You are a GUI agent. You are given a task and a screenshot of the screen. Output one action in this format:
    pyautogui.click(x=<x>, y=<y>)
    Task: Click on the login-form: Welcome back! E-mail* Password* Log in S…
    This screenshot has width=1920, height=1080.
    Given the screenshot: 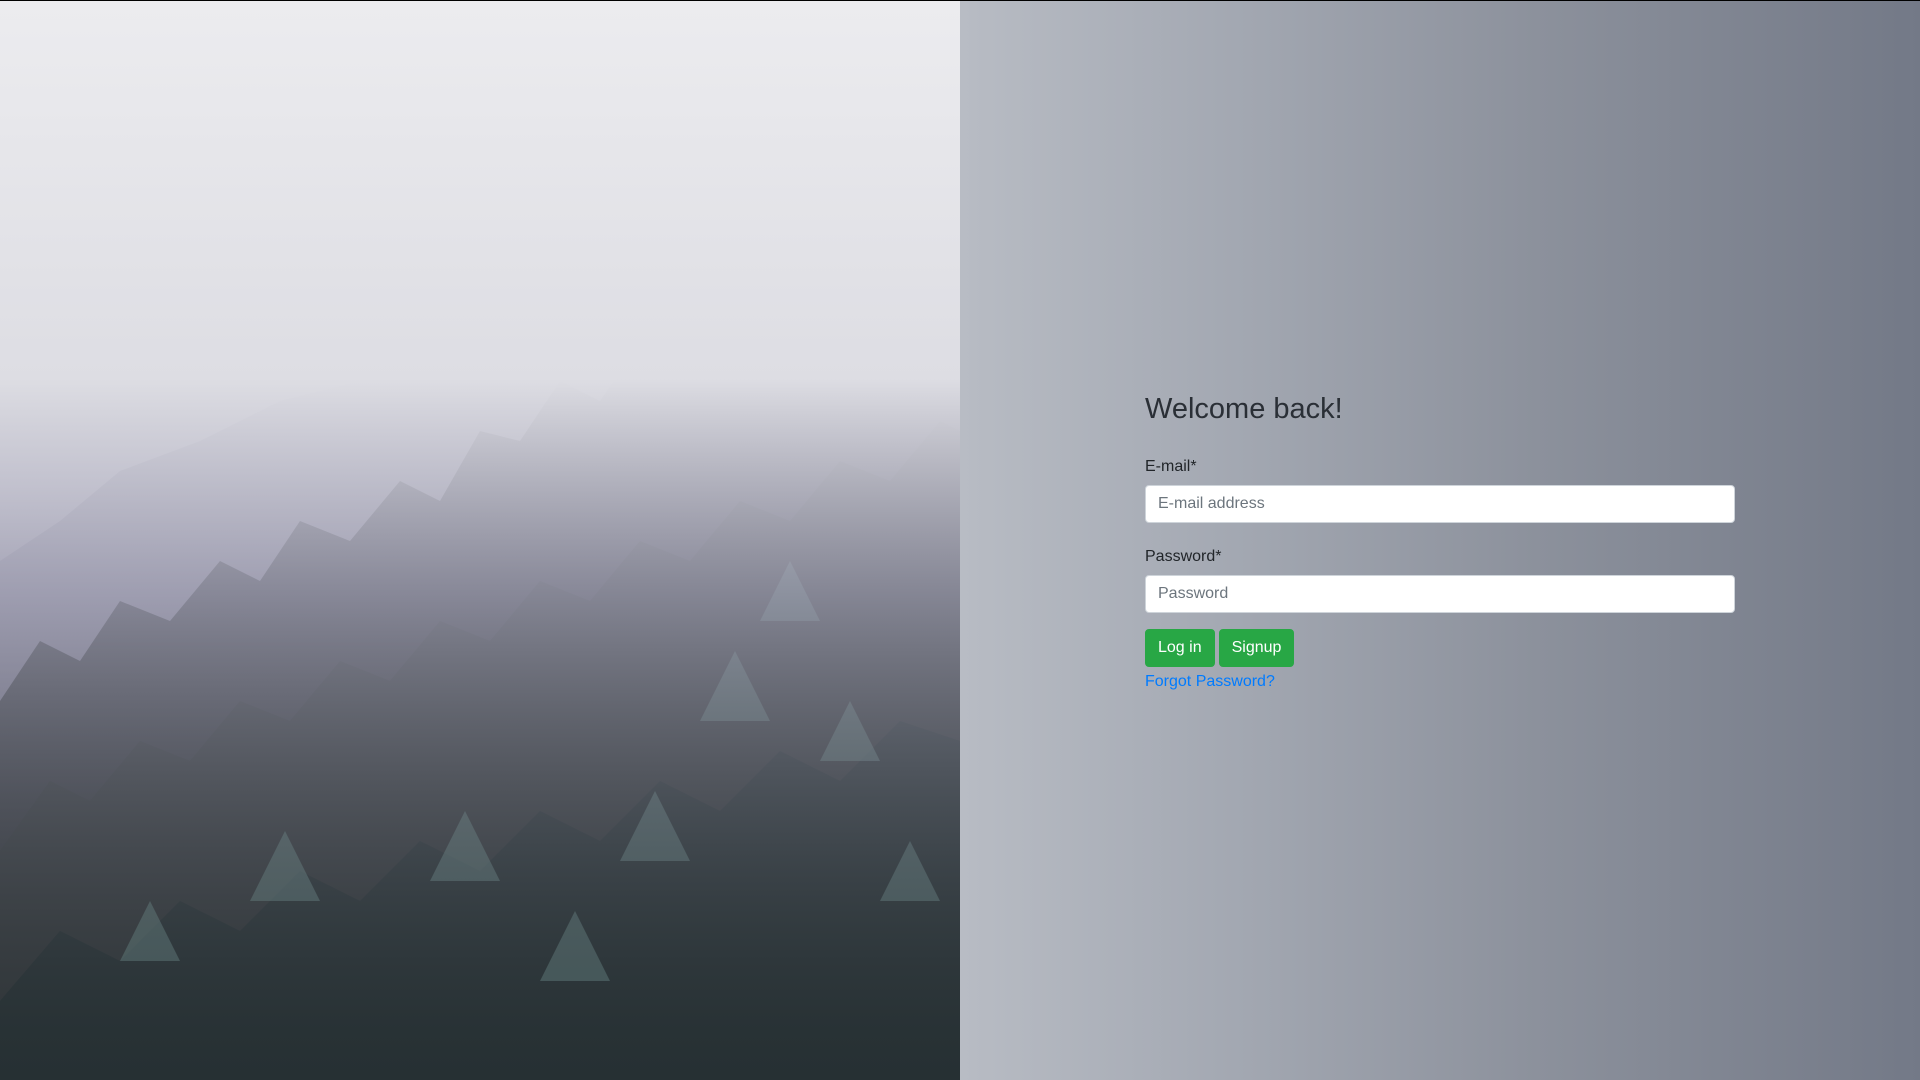 What is the action you would take?
    pyautogui.click(x=1440, y=542)
    